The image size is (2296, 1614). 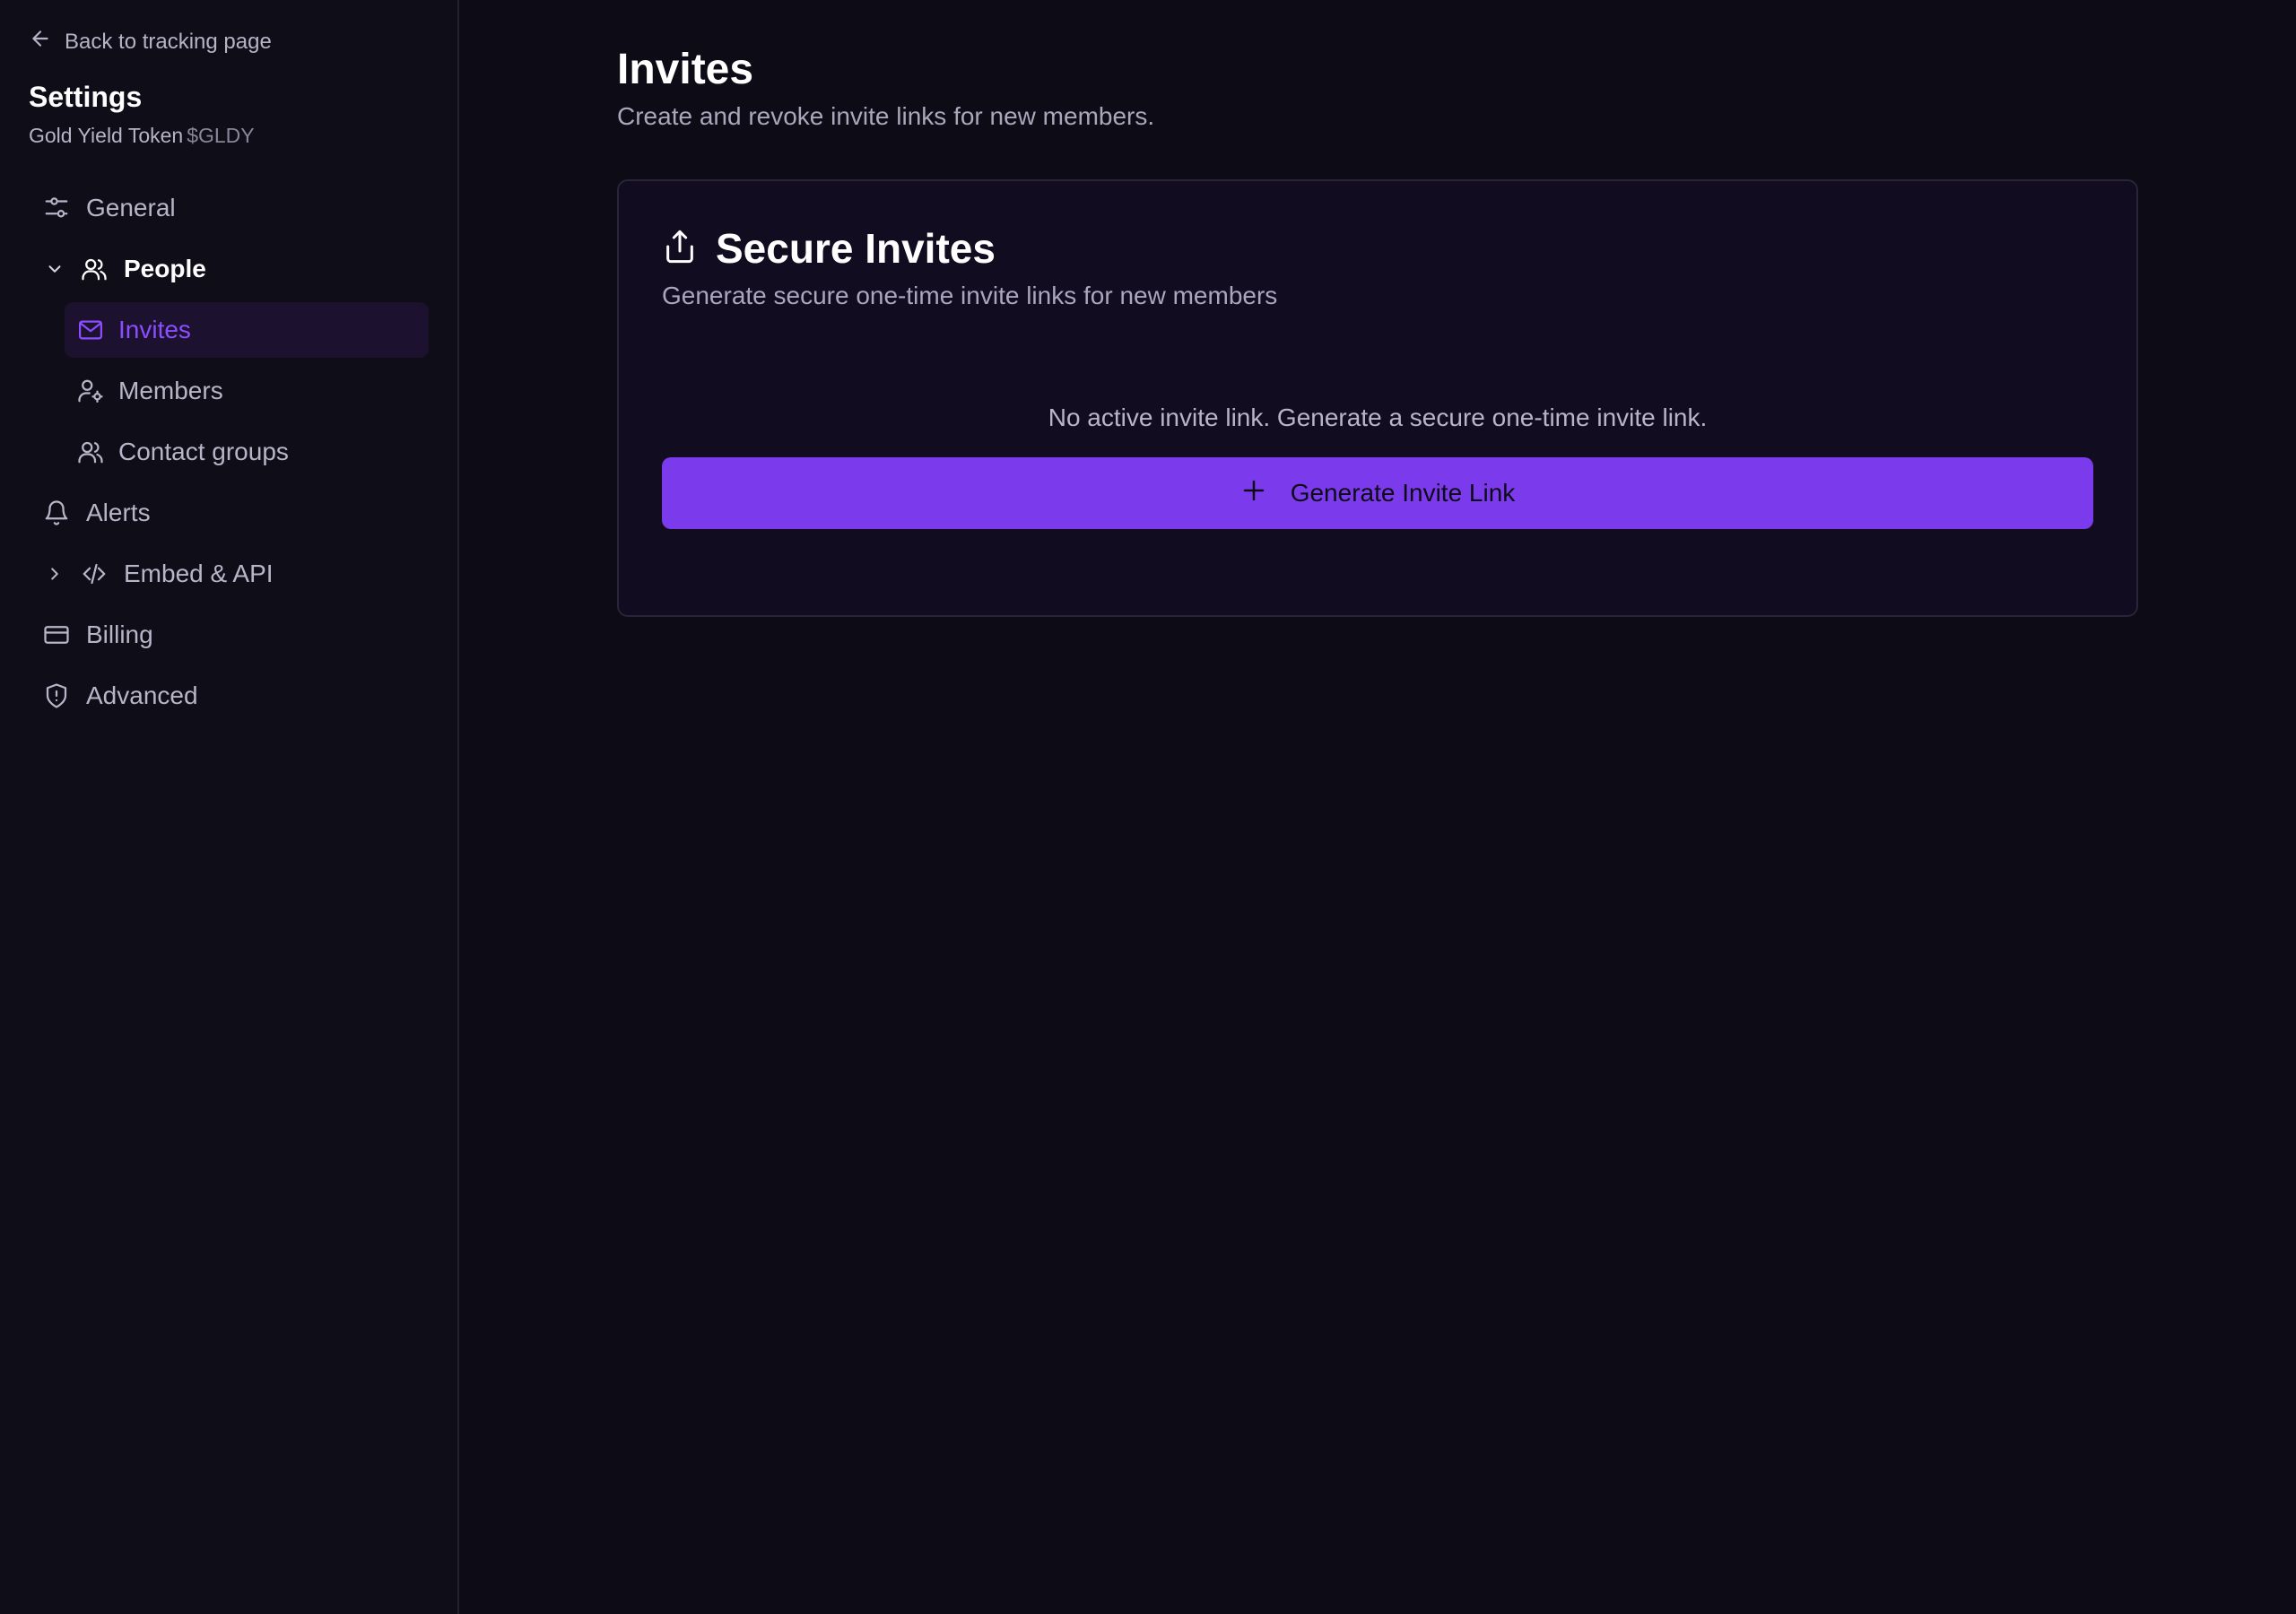 I want to click on back-to-tracking-link: Back to tracking page, so click(x=150, y=41).